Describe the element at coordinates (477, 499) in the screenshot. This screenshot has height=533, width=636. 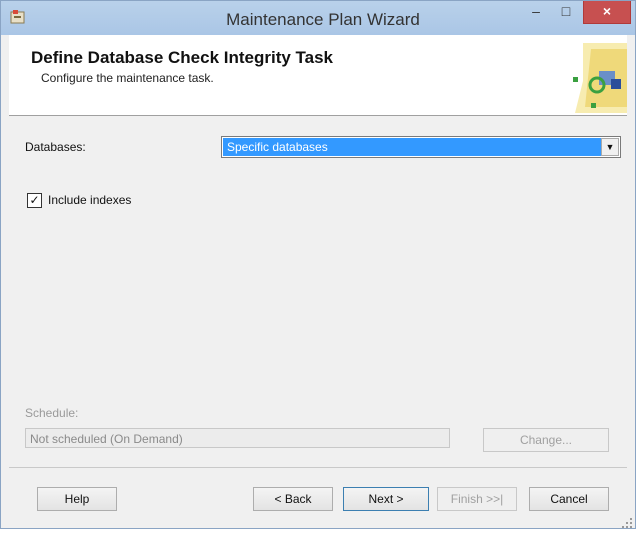
I see `finish-button: Finish >>|` at that location.